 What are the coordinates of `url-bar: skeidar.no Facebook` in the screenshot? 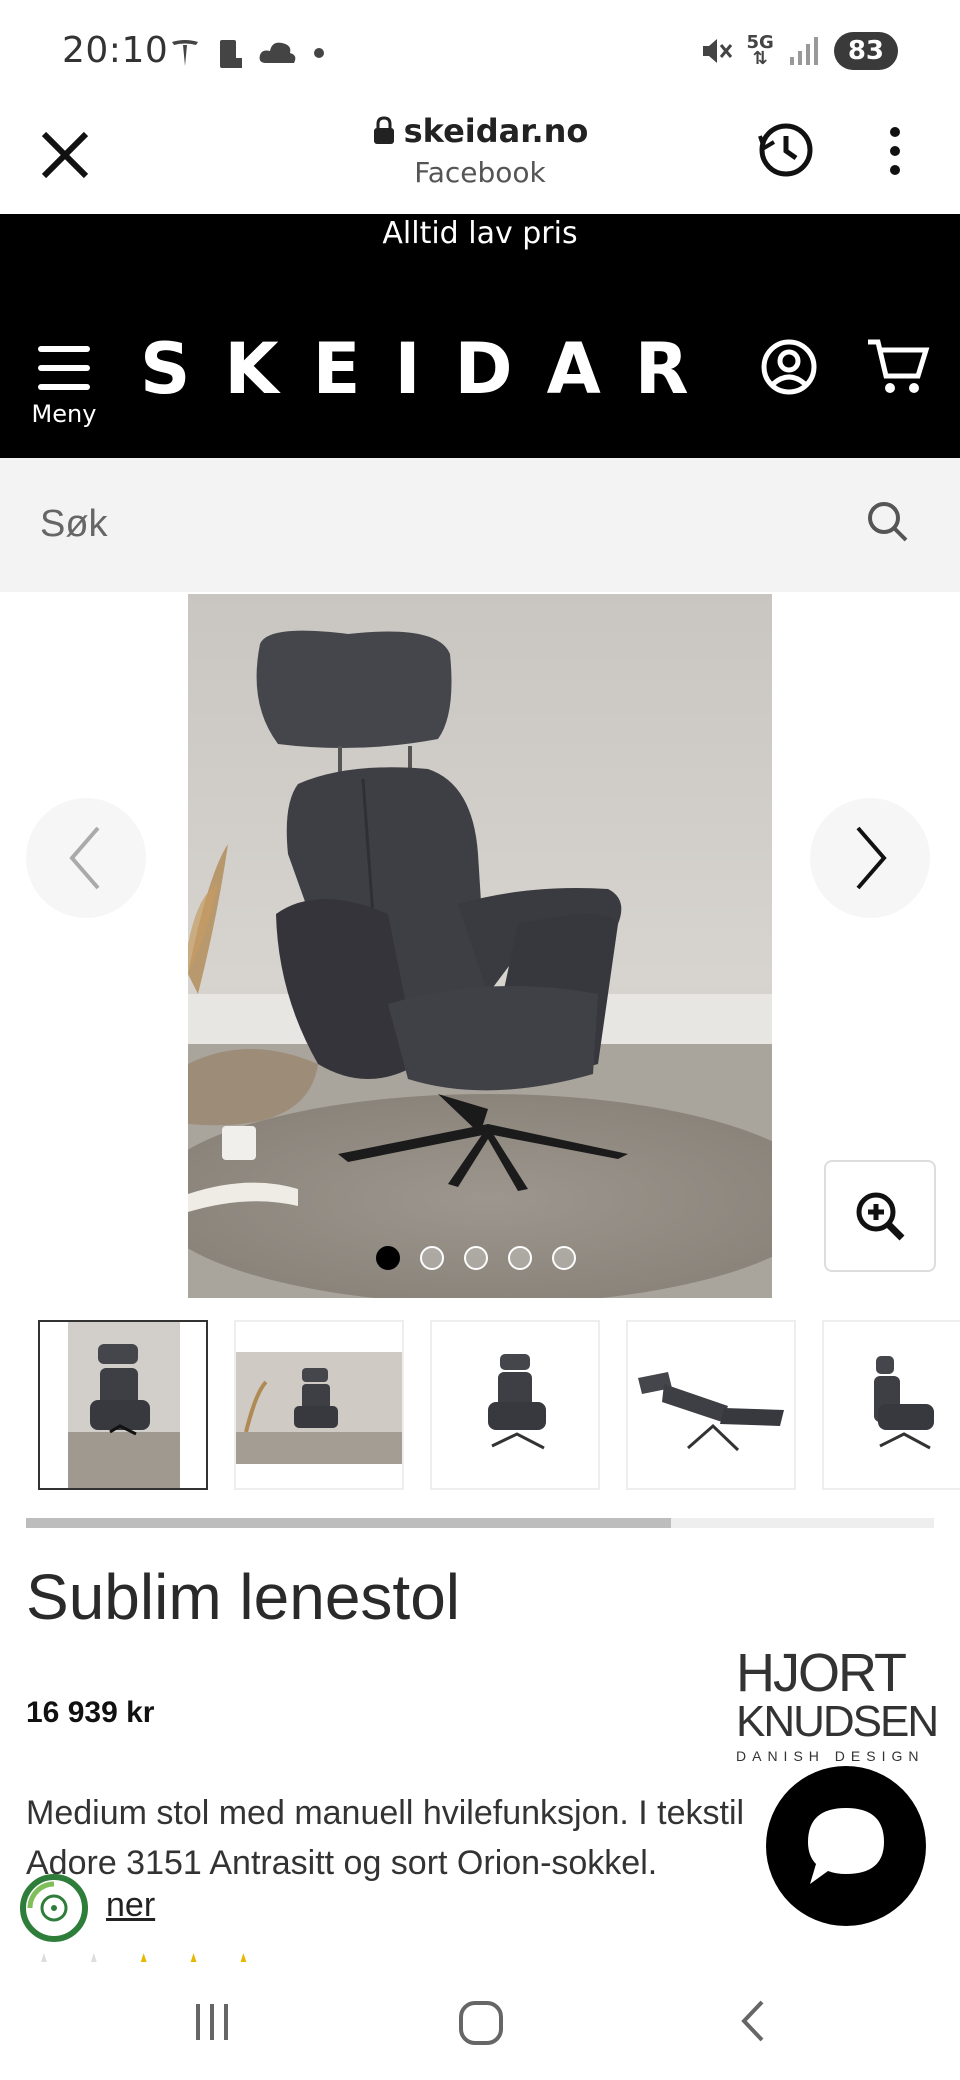 It's located at (480, 150).